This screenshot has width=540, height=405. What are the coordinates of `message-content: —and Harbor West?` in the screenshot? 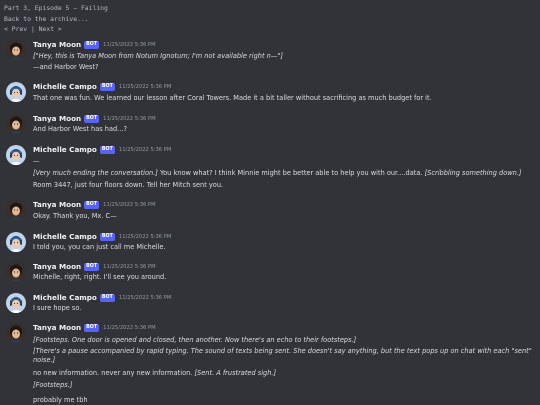 It's located at (283, 67).